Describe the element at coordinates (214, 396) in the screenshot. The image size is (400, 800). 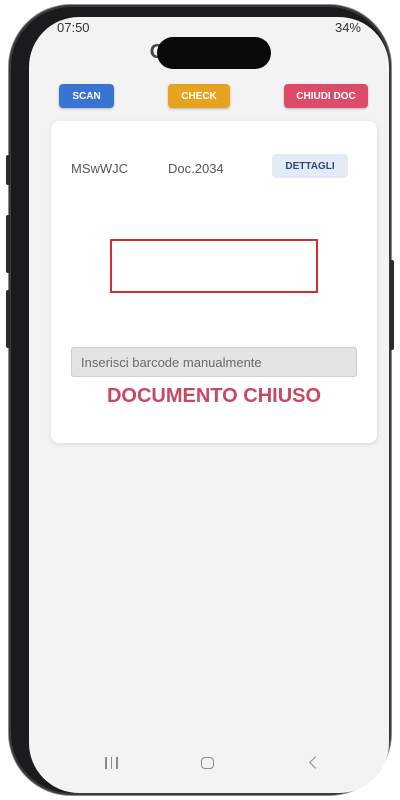
I see `document-status-message: DOCUMENTO CHIUSO` at that location.